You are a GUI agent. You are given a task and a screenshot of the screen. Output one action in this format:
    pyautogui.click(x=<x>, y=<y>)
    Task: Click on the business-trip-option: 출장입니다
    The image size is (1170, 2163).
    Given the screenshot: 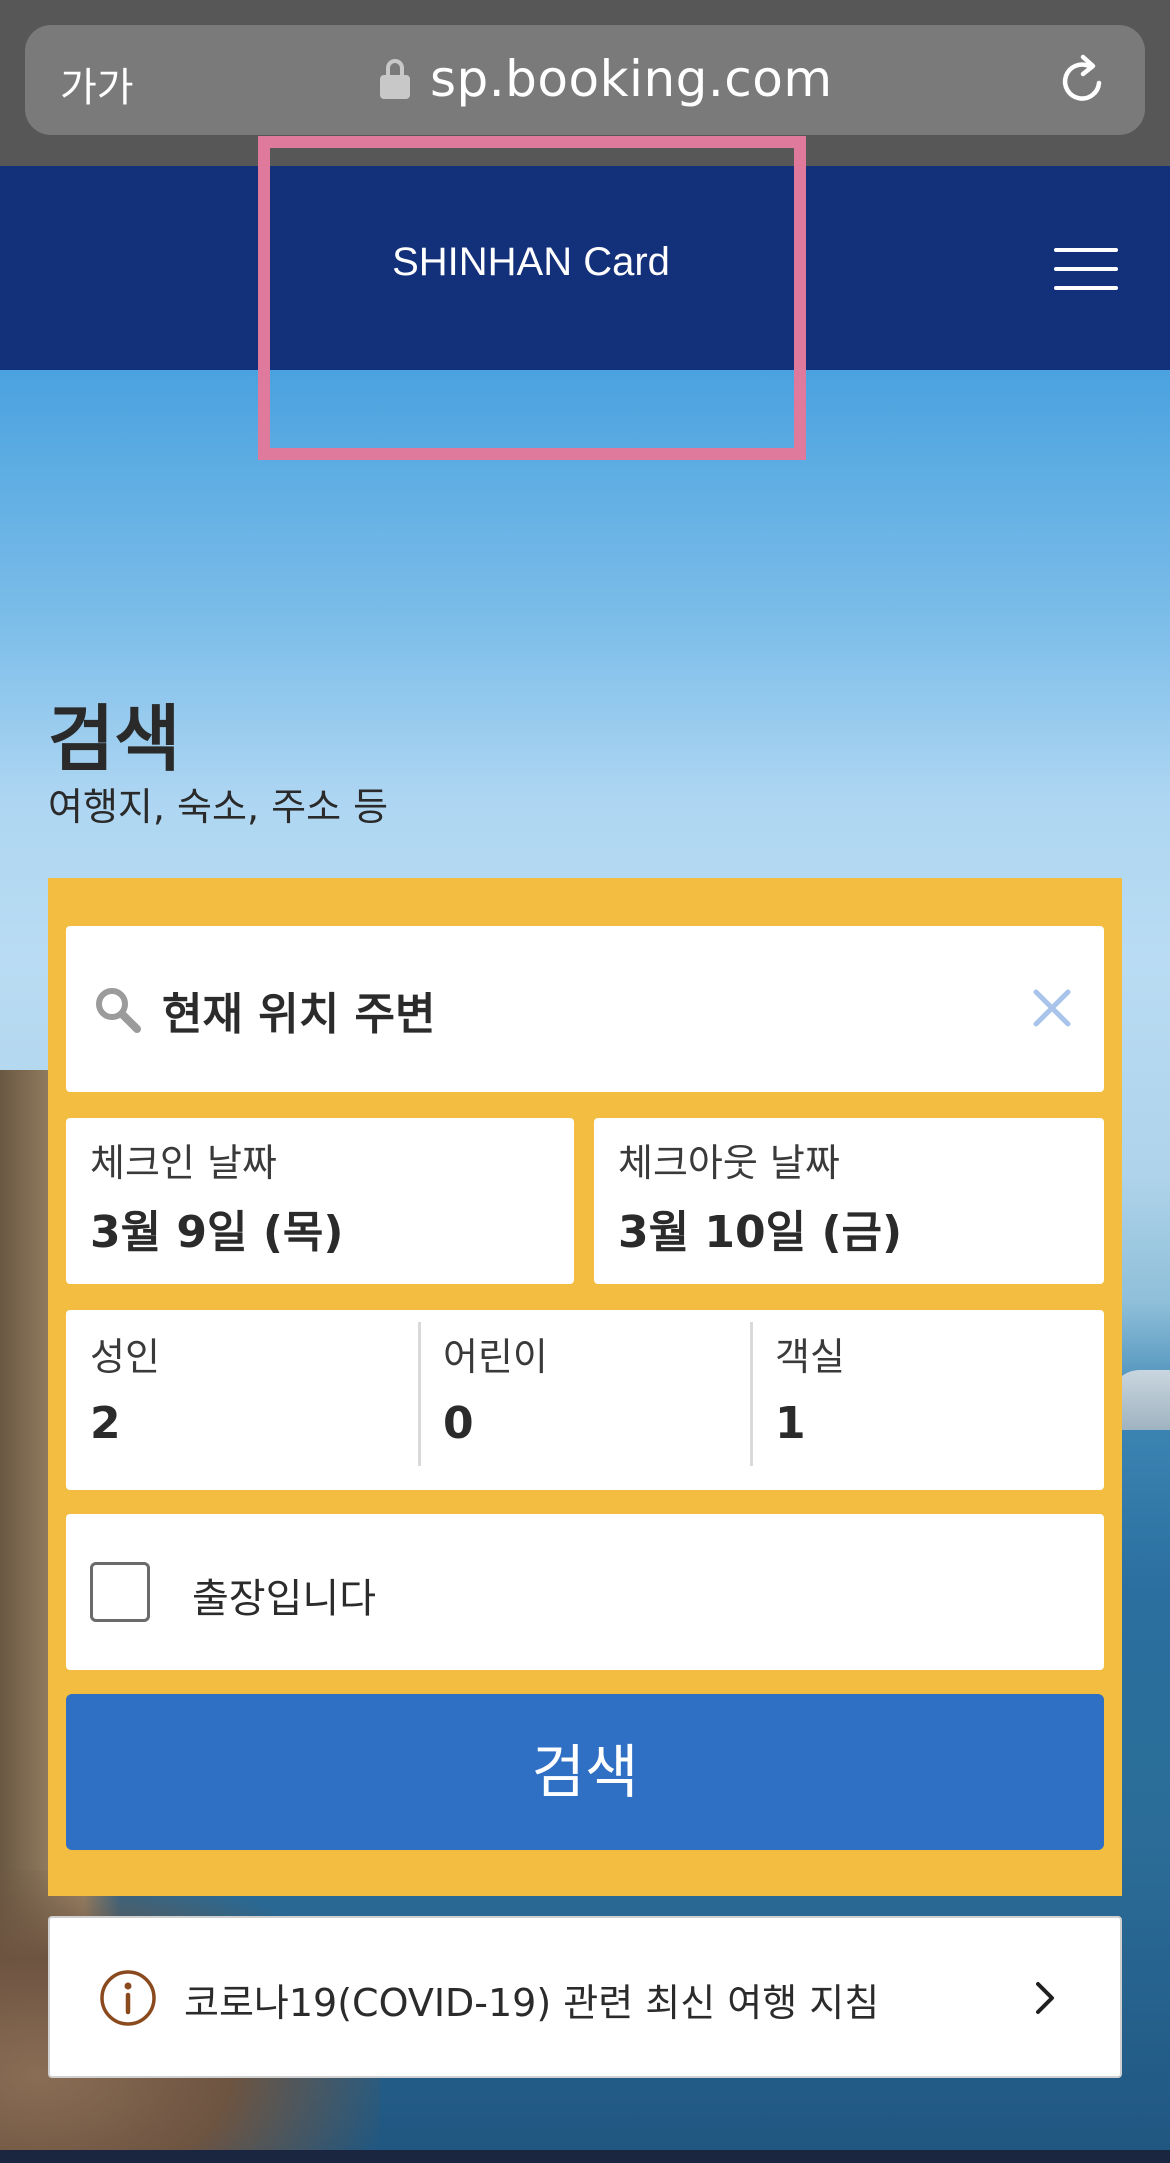 What is the action you would take?
    pyautogui.click(x=585, y=1592)
    